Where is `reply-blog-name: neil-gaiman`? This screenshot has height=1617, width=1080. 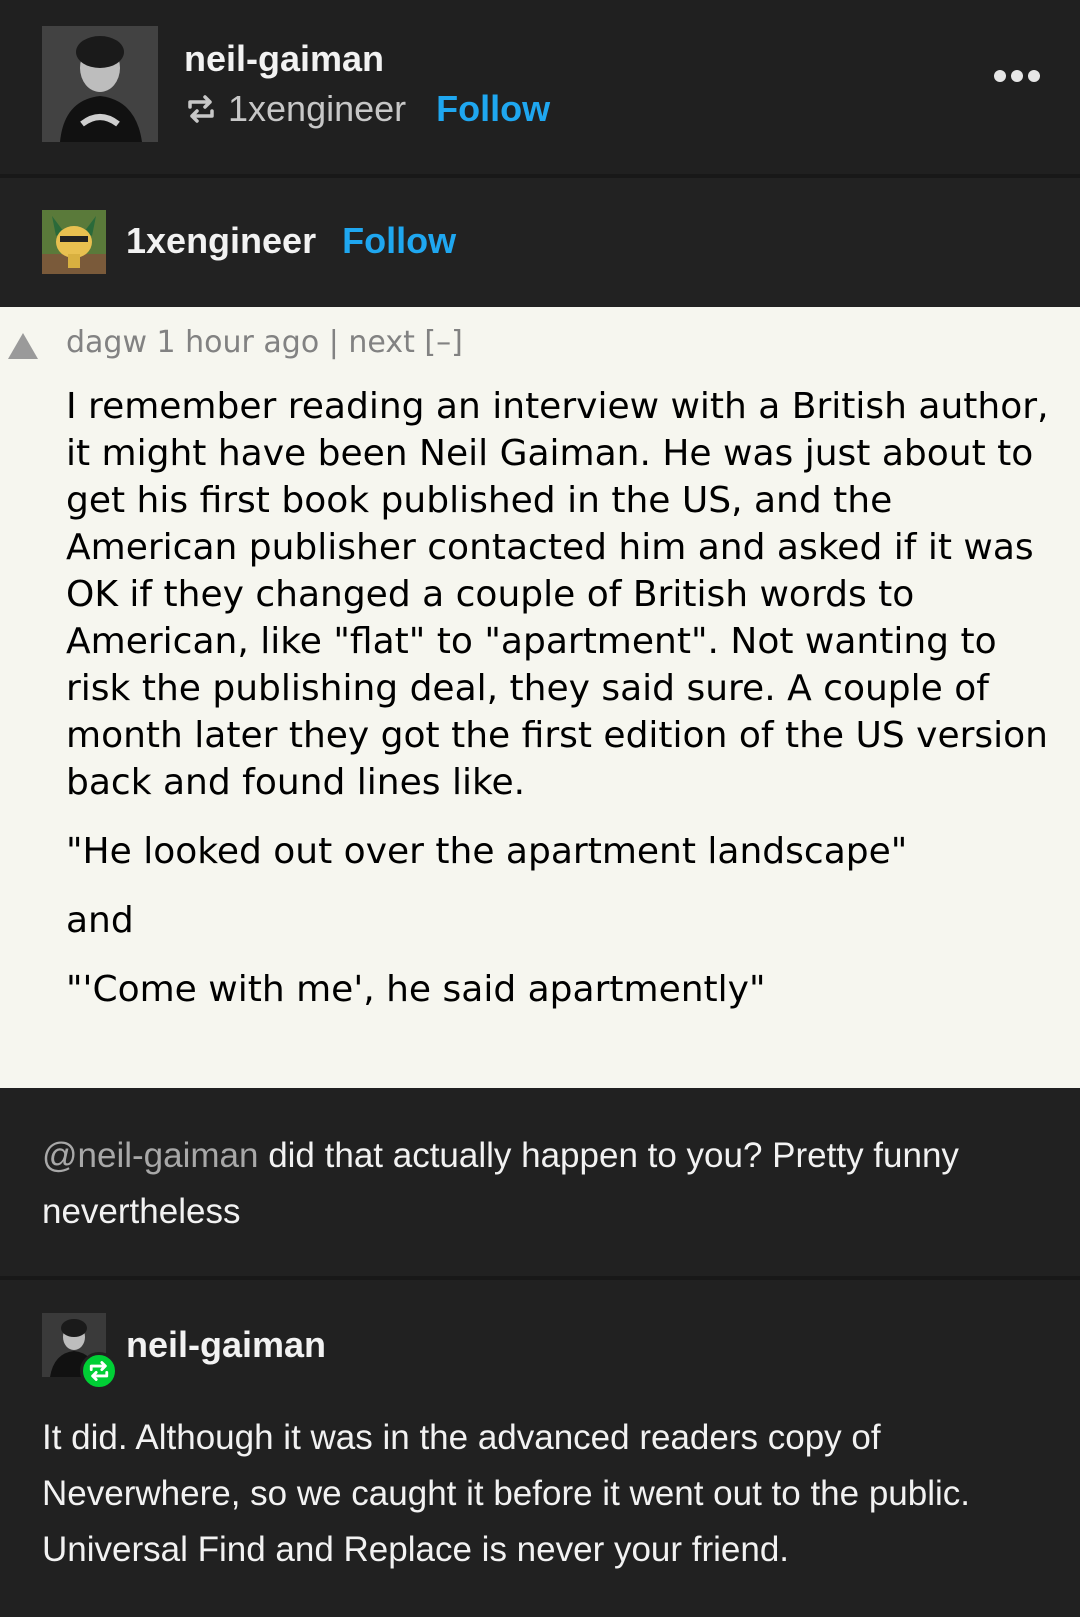 reply-blog-name: neil-gaiman is located at coordinates (226, 1345).